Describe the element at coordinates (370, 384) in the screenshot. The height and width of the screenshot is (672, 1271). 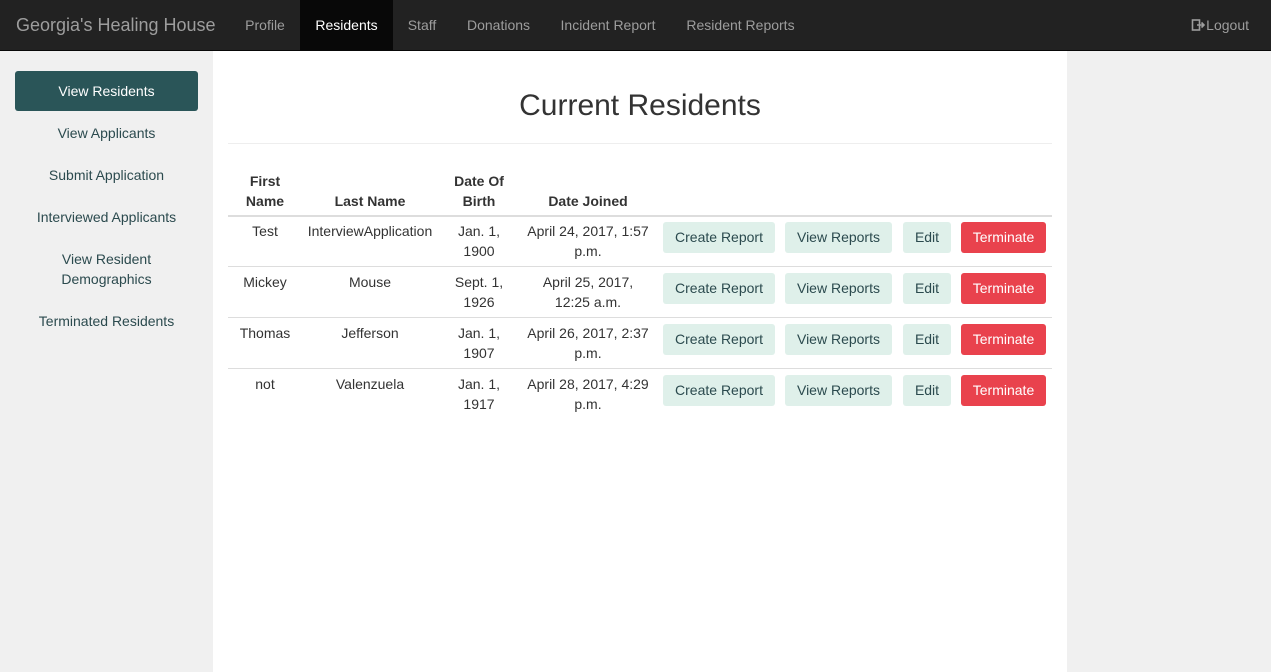
I see `cell-last-name: Valenzuela` at that location.